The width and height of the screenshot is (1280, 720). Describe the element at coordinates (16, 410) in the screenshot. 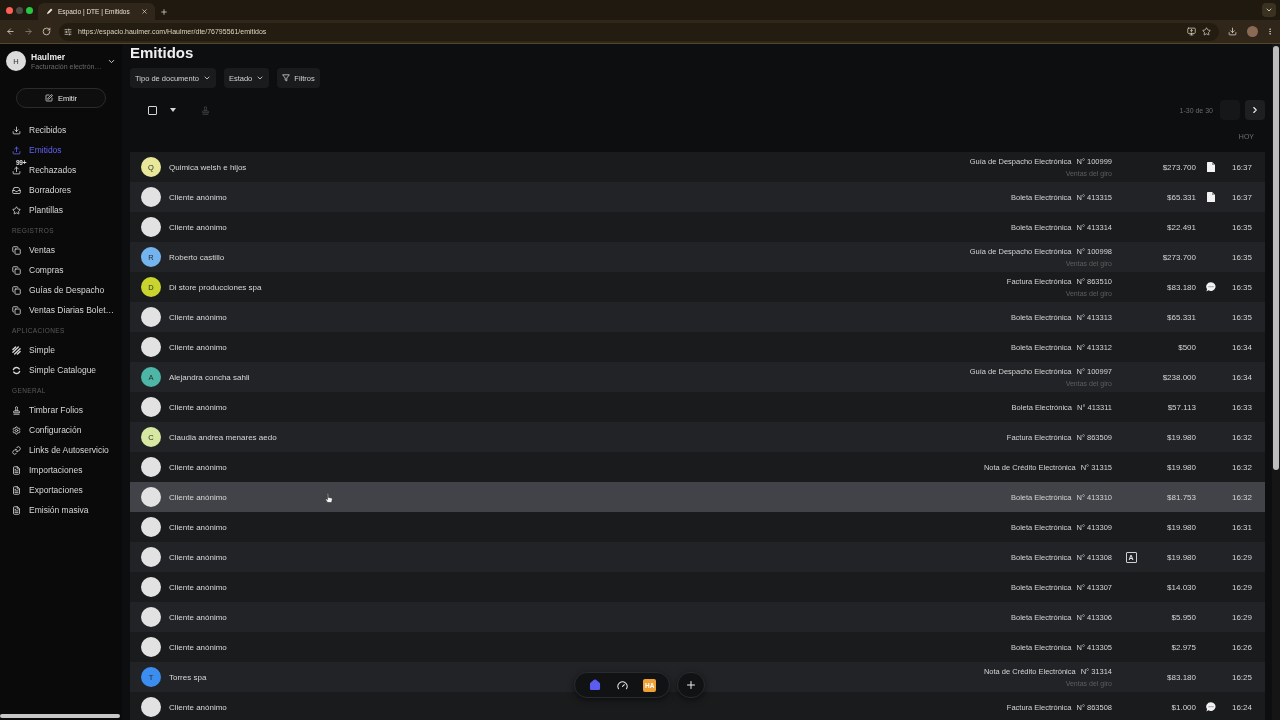

I see `stamp-icon` at that location.